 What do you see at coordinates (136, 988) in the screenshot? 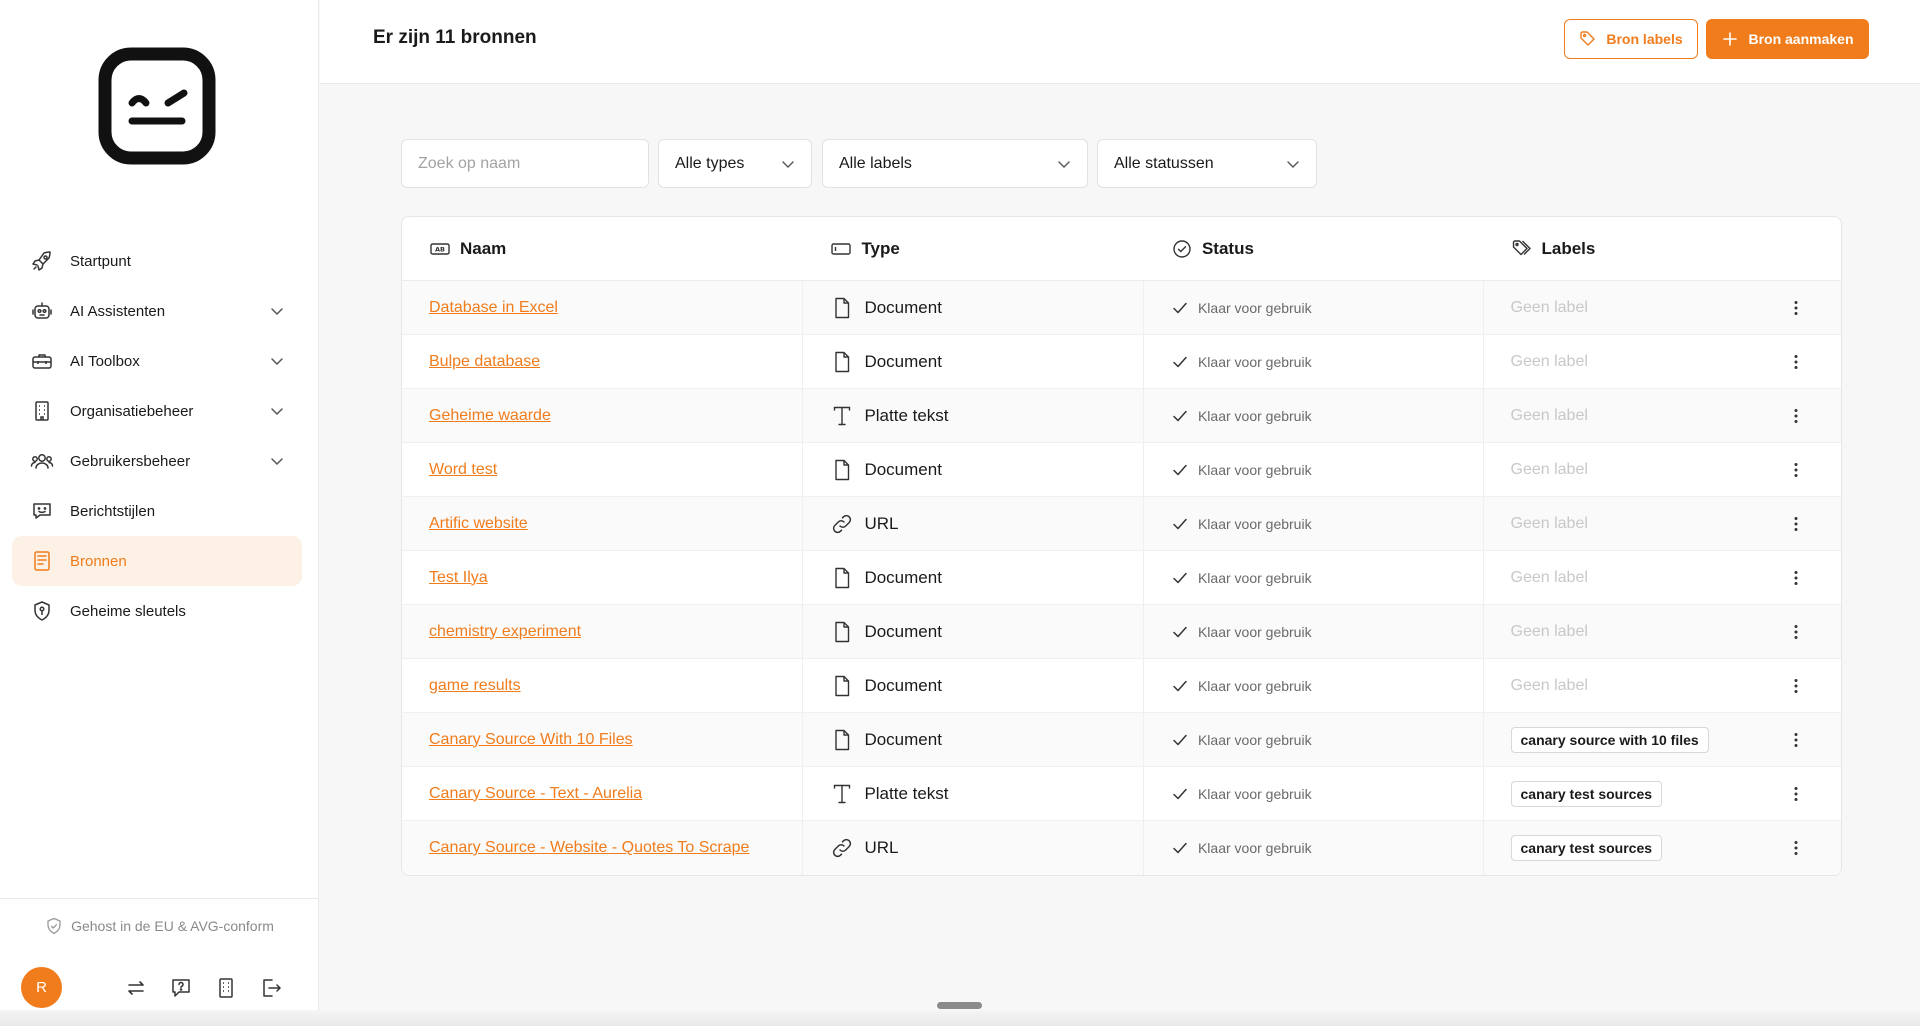
I see `swap-icon` at bounding box center [136, 988].